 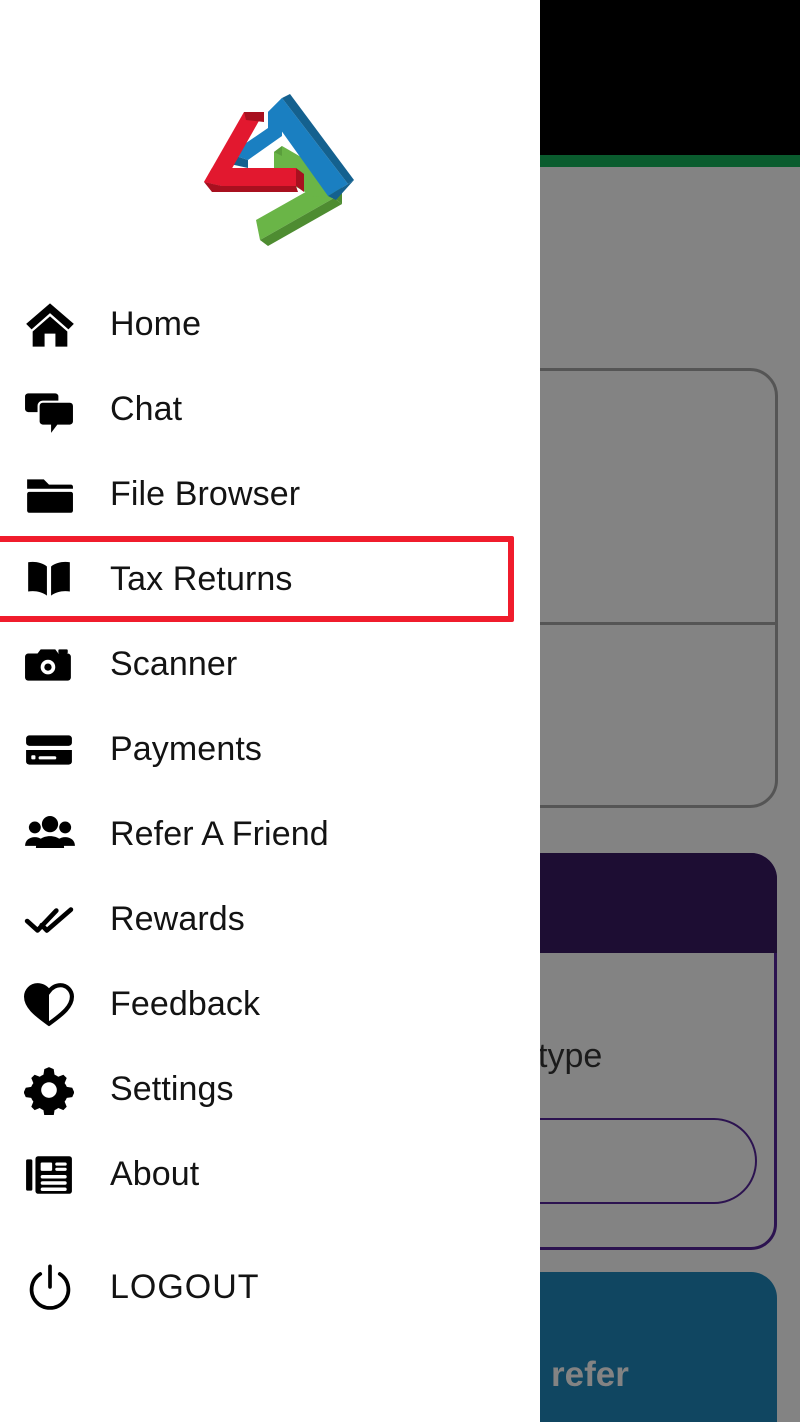 What do you see at coordinates (270, 664) in the screenshot?
I see `sidebar-item-scanner: Scanner` at bounding box center [270, 664].